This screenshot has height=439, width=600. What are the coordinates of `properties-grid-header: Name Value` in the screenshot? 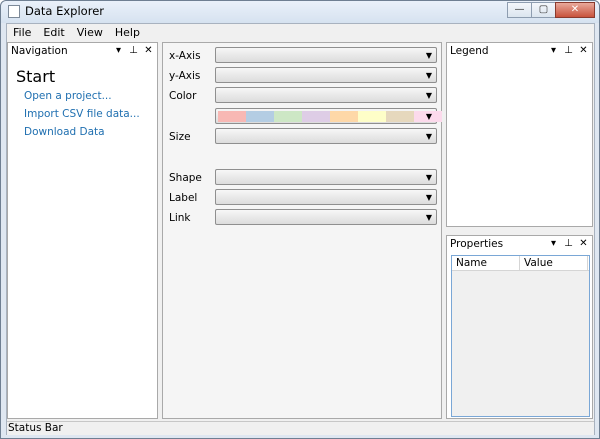 It's located at (520, 263).